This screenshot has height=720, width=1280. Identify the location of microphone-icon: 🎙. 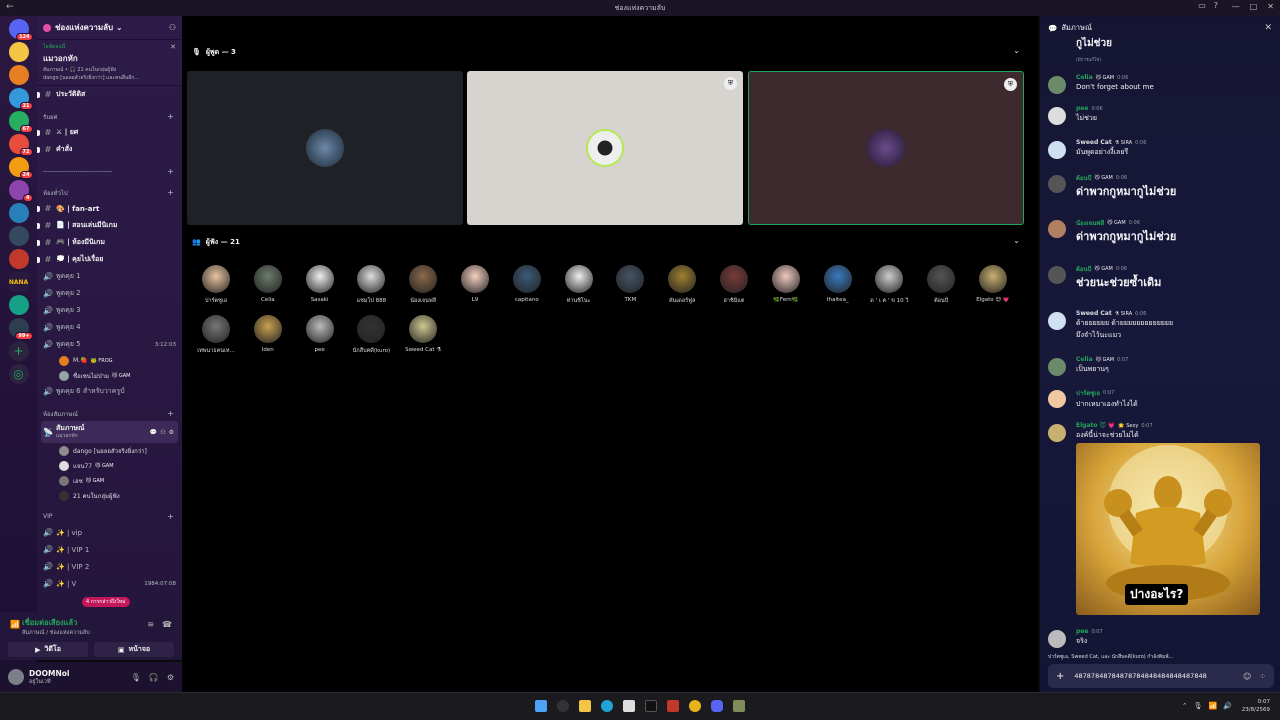
(1198, 706).